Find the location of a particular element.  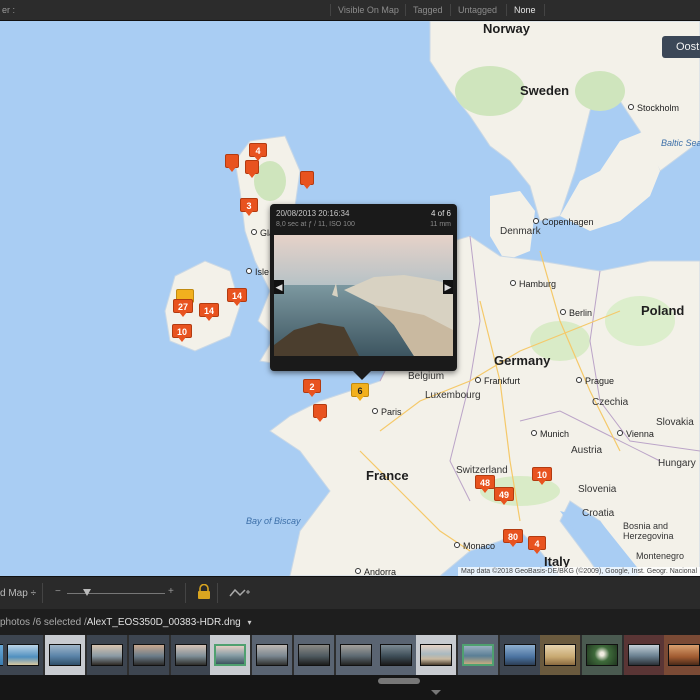

photo-lens: 11 mm is located at coordinates (440, 224).